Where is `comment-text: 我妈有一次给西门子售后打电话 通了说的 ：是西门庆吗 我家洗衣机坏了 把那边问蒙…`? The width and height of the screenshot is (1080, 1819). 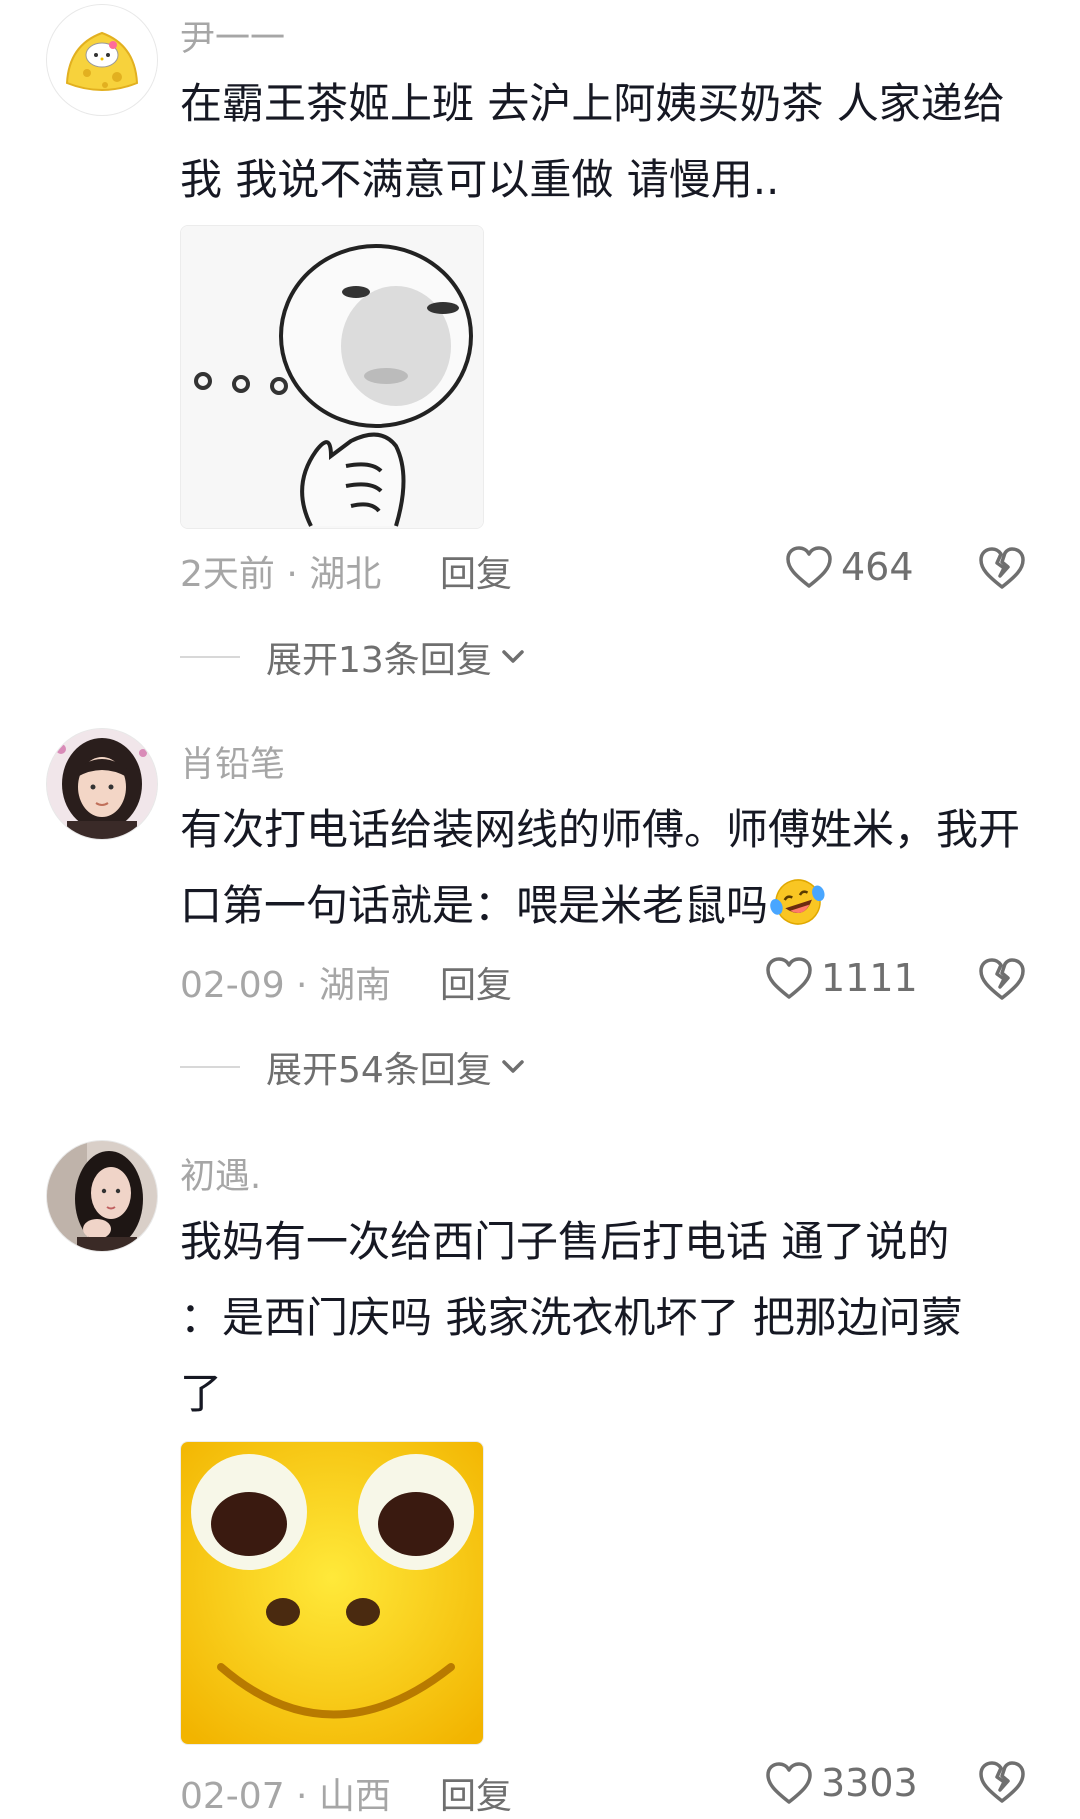
comment-text: 我妈有一次给西门子售后打电话 通了说的 ：是西门庆吗 我家洗衣机坏了 把那边问蒙… is located at coordinates (605, 1318).